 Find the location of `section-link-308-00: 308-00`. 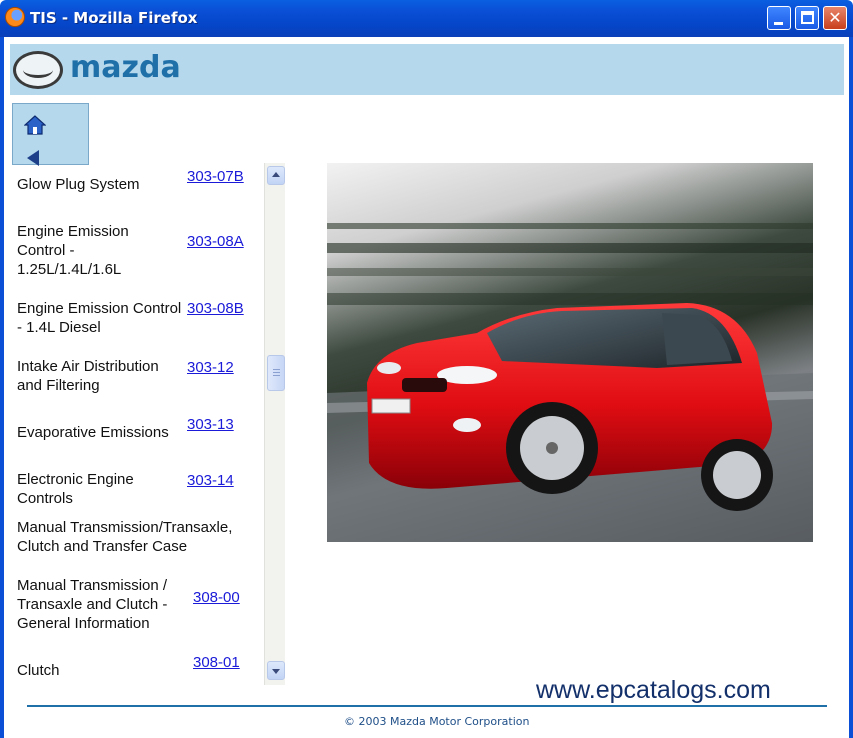

section-link-308-00: 308-00 is located at coordinates (216, 597).